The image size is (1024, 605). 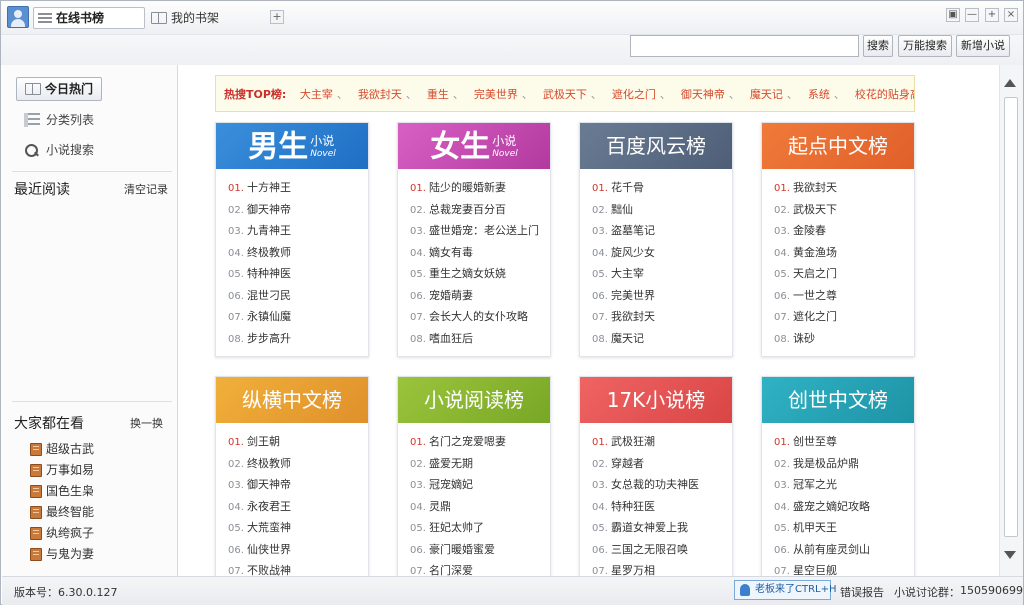 I want to click on list-item: 03. 金陵春, so click(x=844, y=231).